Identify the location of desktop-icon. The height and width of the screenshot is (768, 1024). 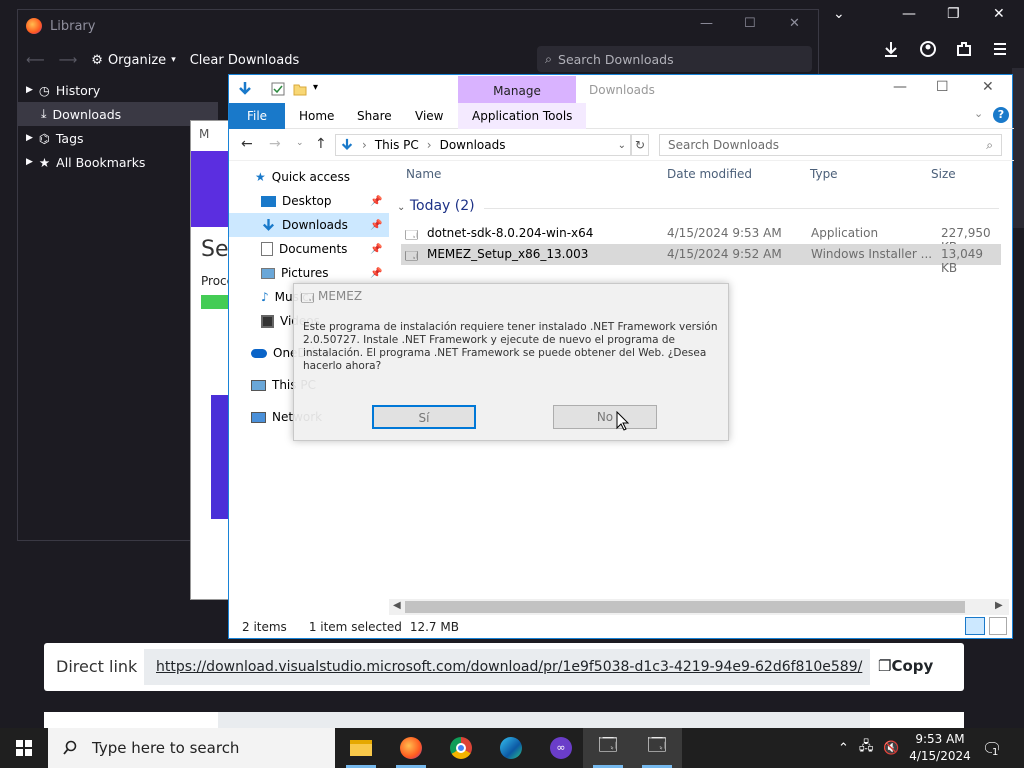
(268, 201).